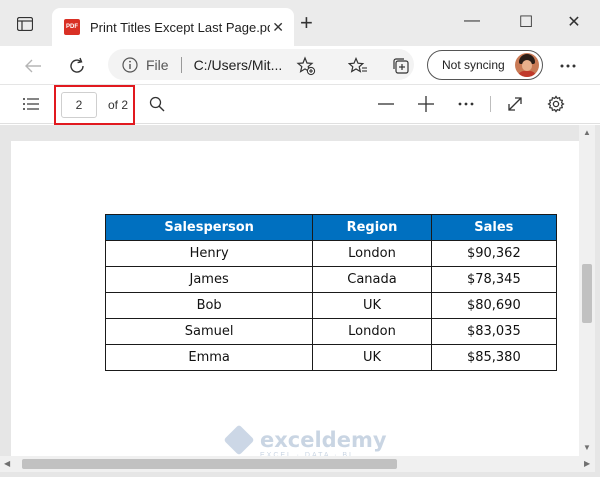 This screenshot has height=477, width=600. What do you see at coordinates (77, 66) in the screenshot?
I see `refresh-icon` at bounding box center [77, 66].